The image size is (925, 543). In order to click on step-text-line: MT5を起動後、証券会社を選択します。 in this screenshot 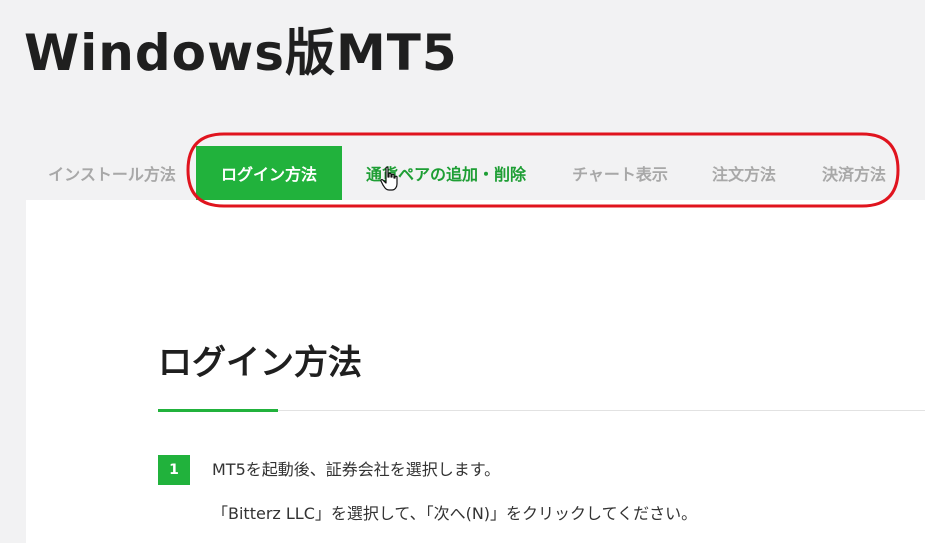, I will do `click(356, 469)`.